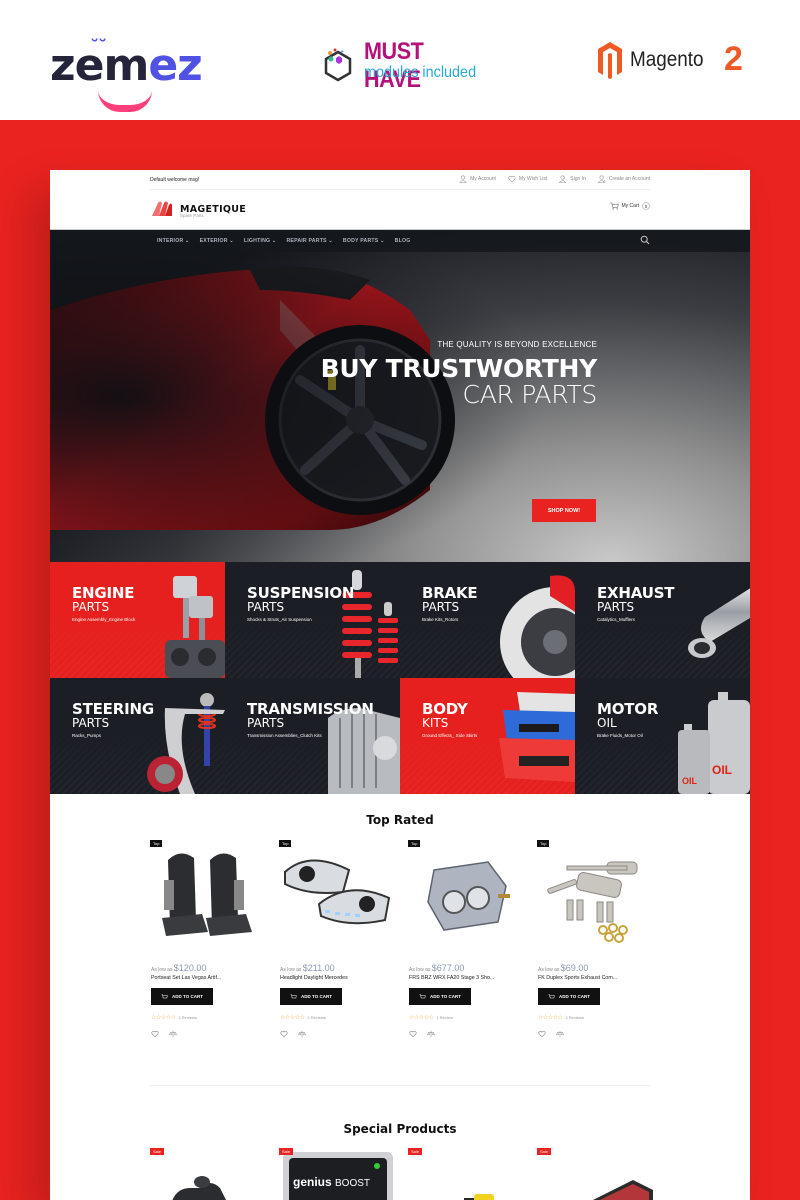 The height and width of the screenshot is (1200, 800). Describe the element at coordinates (400, 189) in the screenshot. I see `divider` at that location.